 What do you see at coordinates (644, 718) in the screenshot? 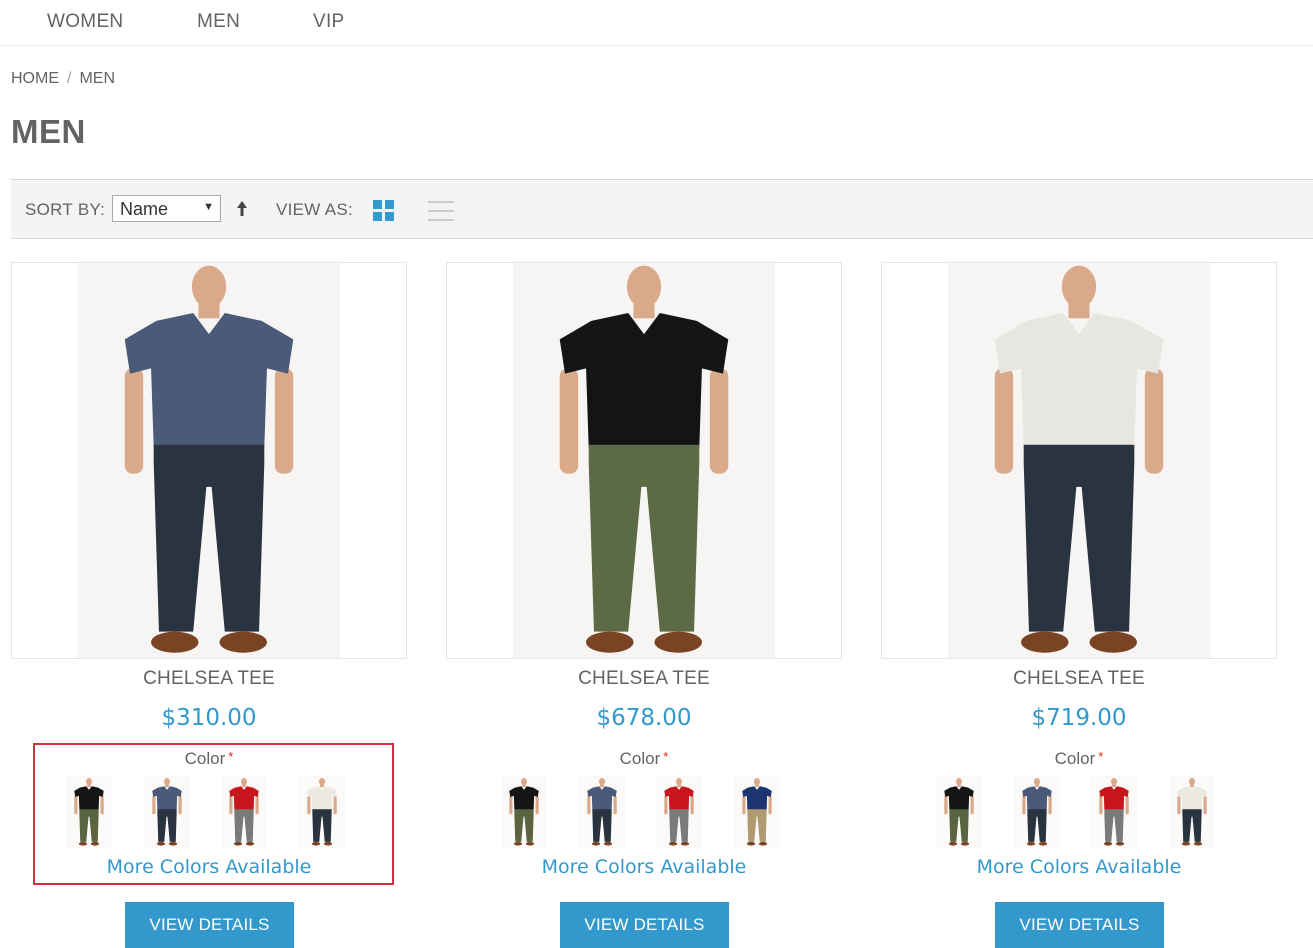
I see `product-price: $678.00` at bounding box center [644, 718].